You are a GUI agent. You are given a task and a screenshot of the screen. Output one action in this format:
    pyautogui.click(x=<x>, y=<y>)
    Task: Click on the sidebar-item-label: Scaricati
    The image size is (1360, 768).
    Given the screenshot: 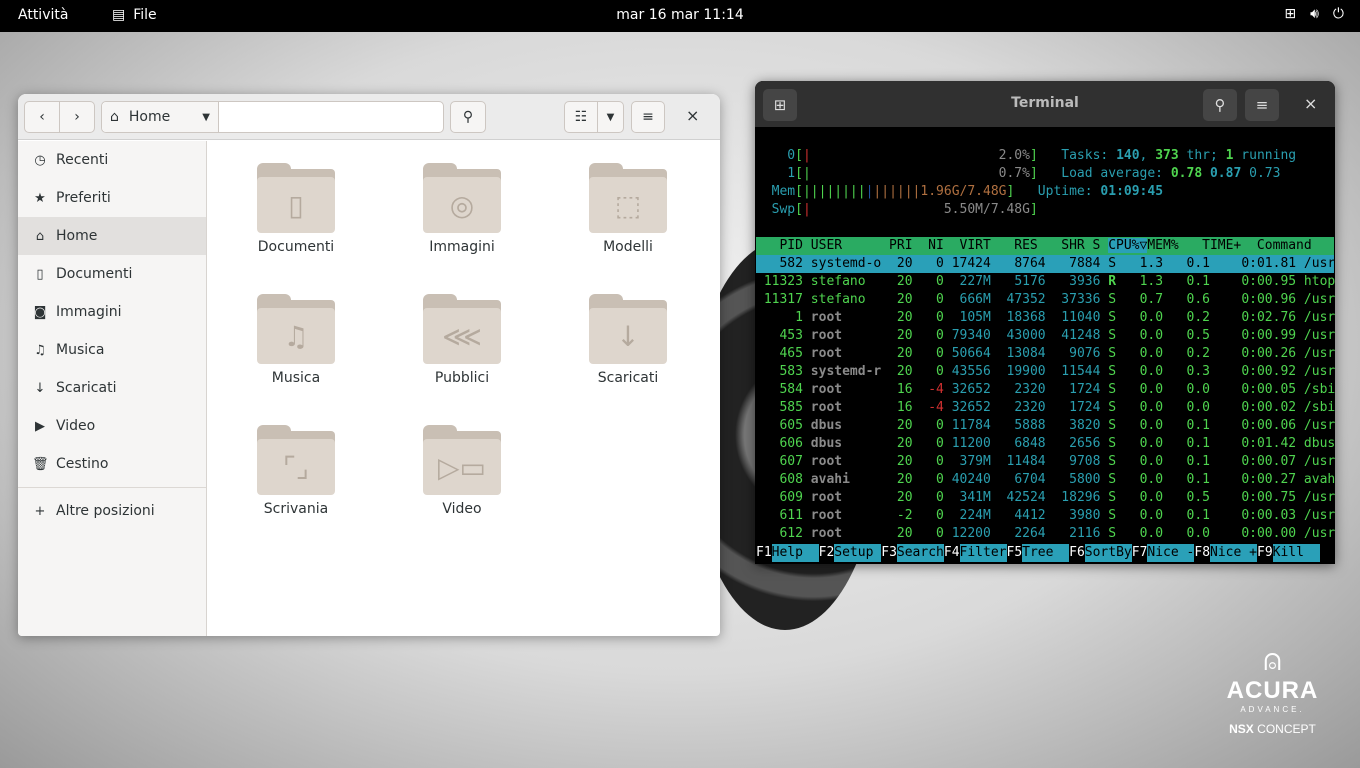 What is the action you would take?
    pyautogui.click(x=86, y=388)
    